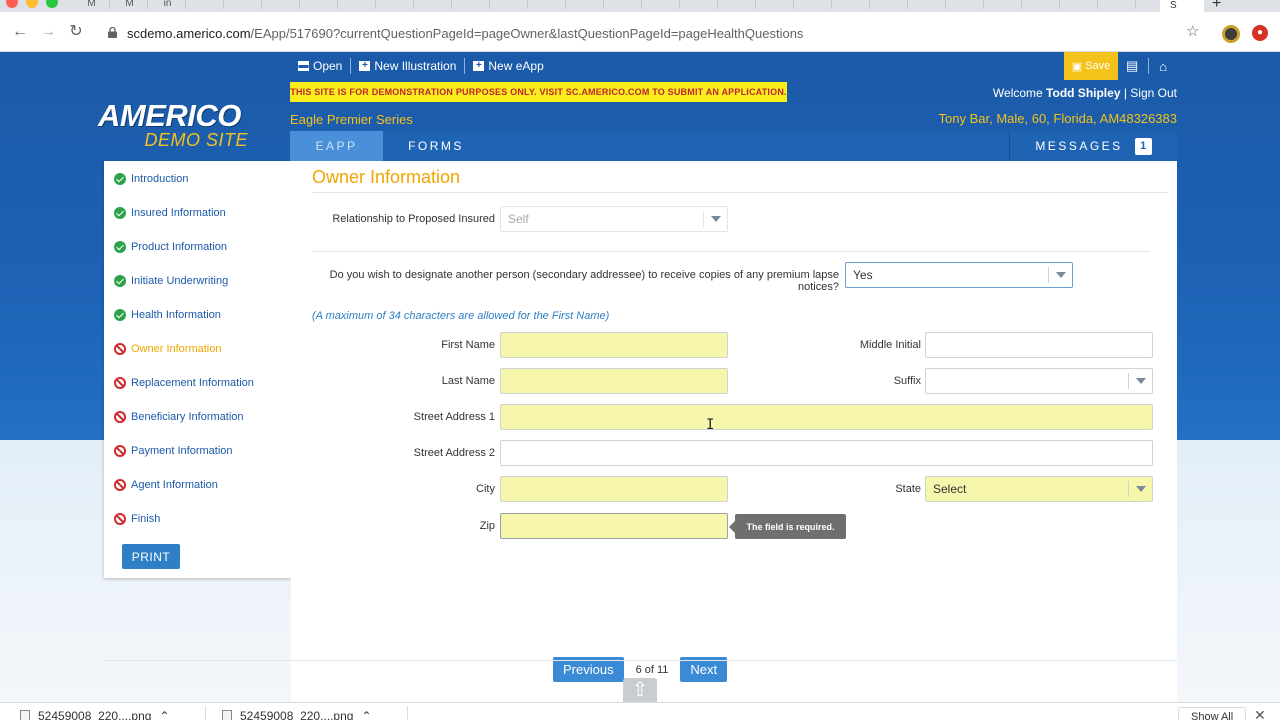 The height and width of the screenshot is (720, 1280). Describe the element at coordinates (12, 4) in the screenshot. I see `close-window-icon` at that location.